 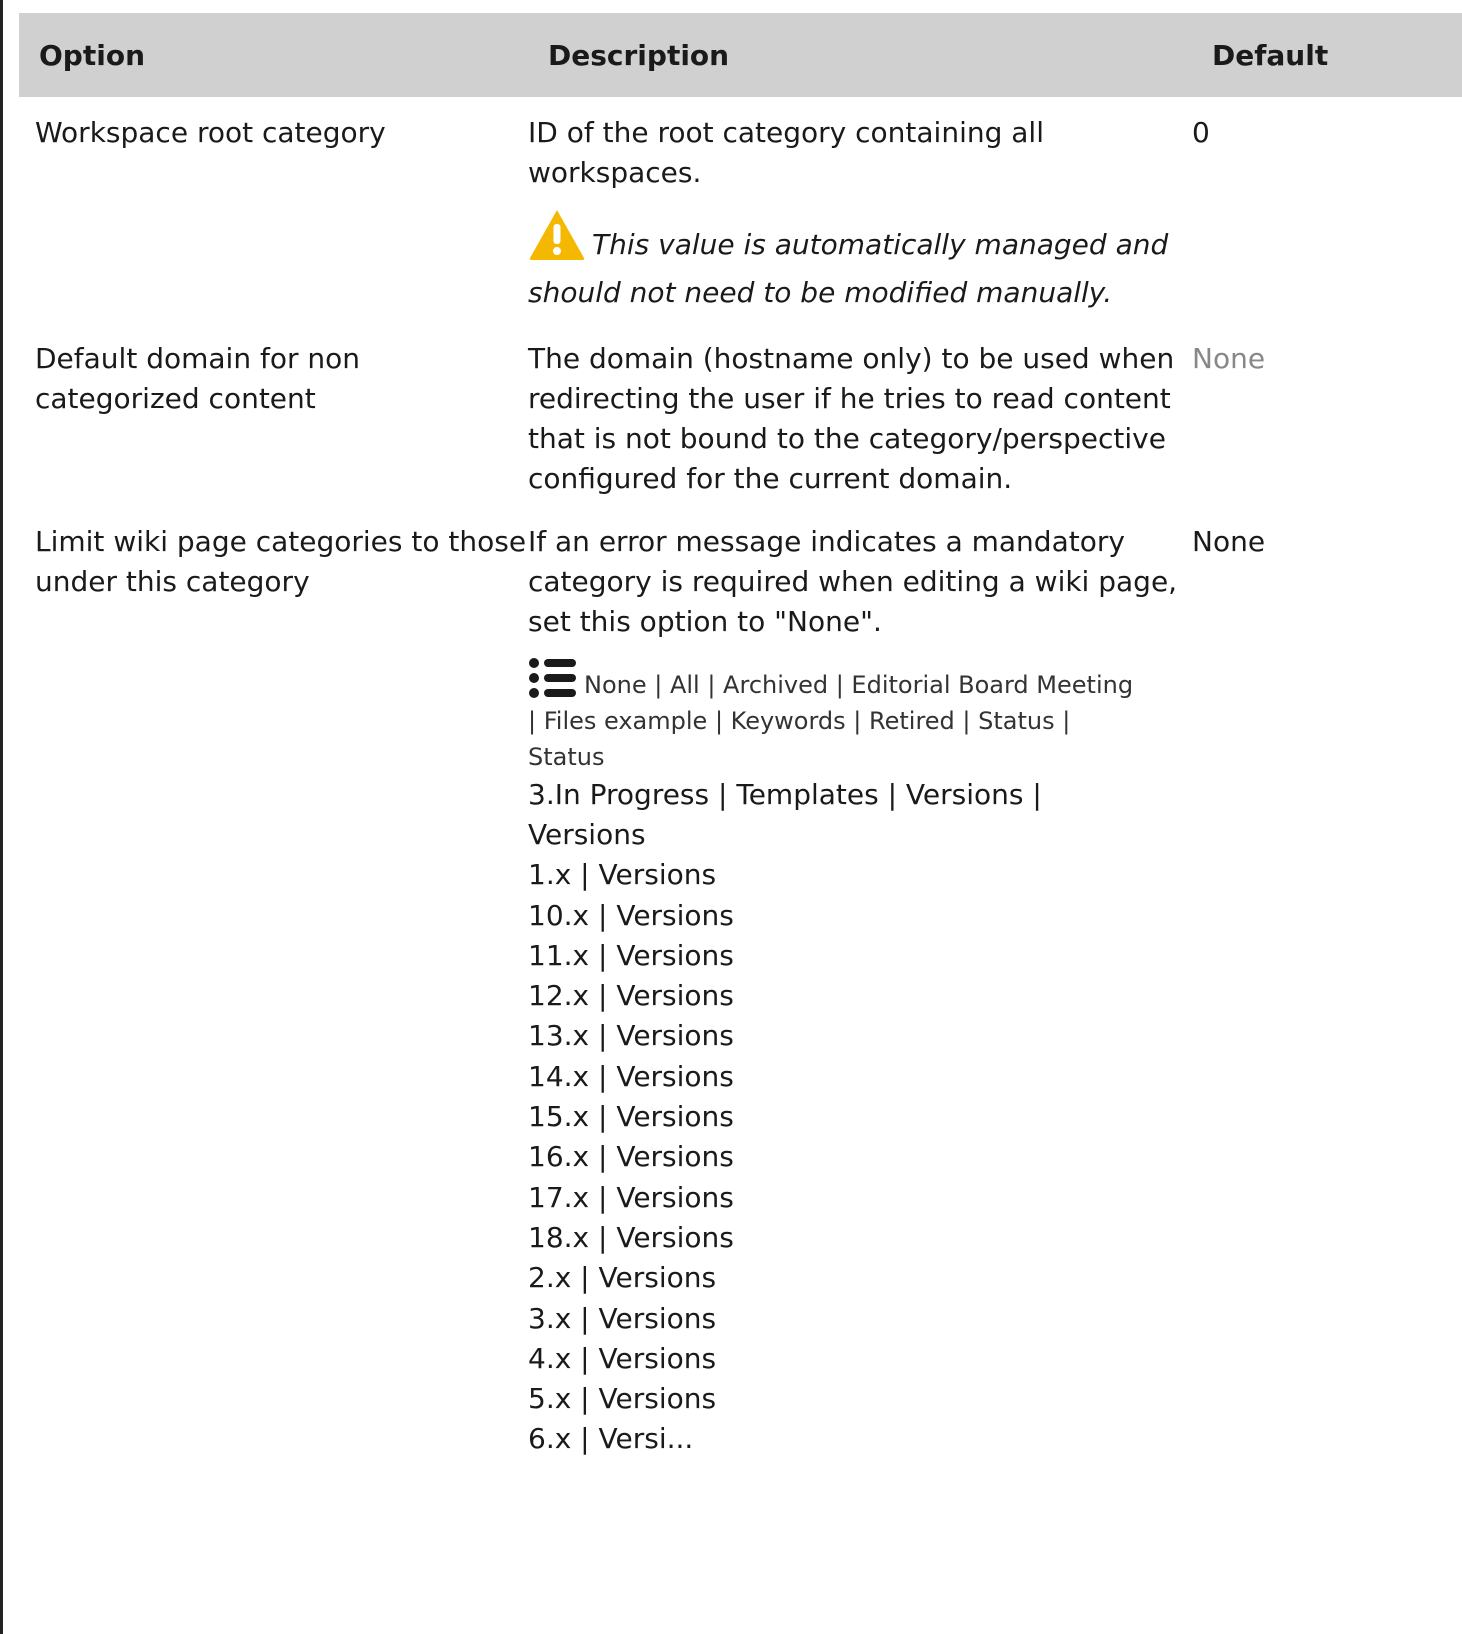 I want to click on list-item: 14.x | Versions, so click(x=631, y=1076).